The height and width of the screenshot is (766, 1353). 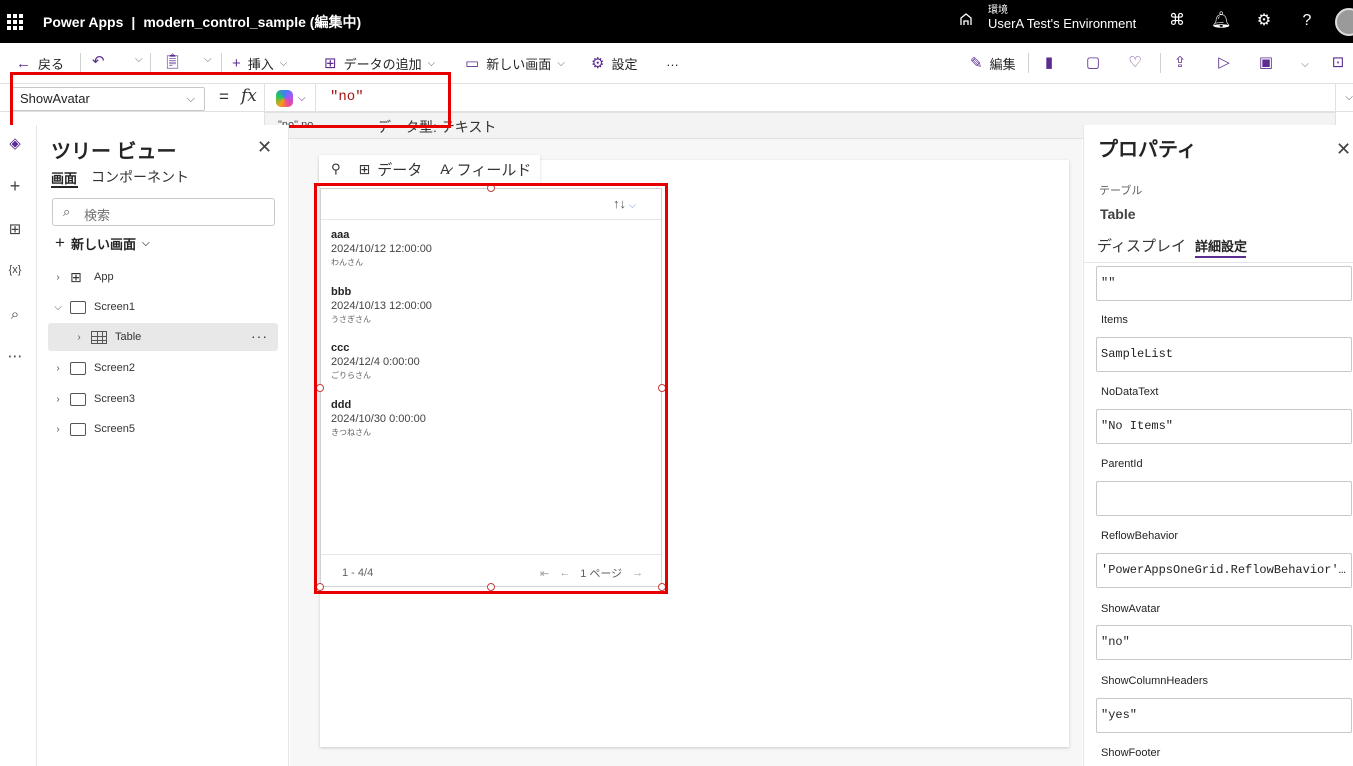 I want to click on tree-node-label: Screen1, so click(x=114, y=307).